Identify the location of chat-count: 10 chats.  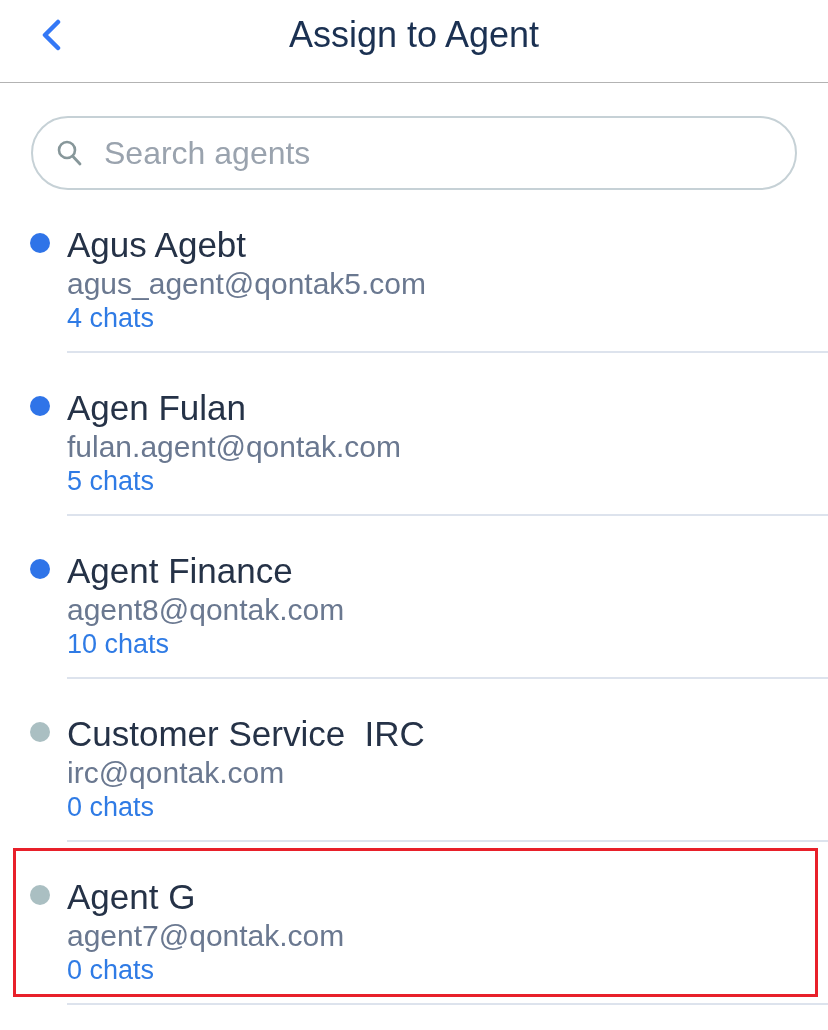
(118, 644).